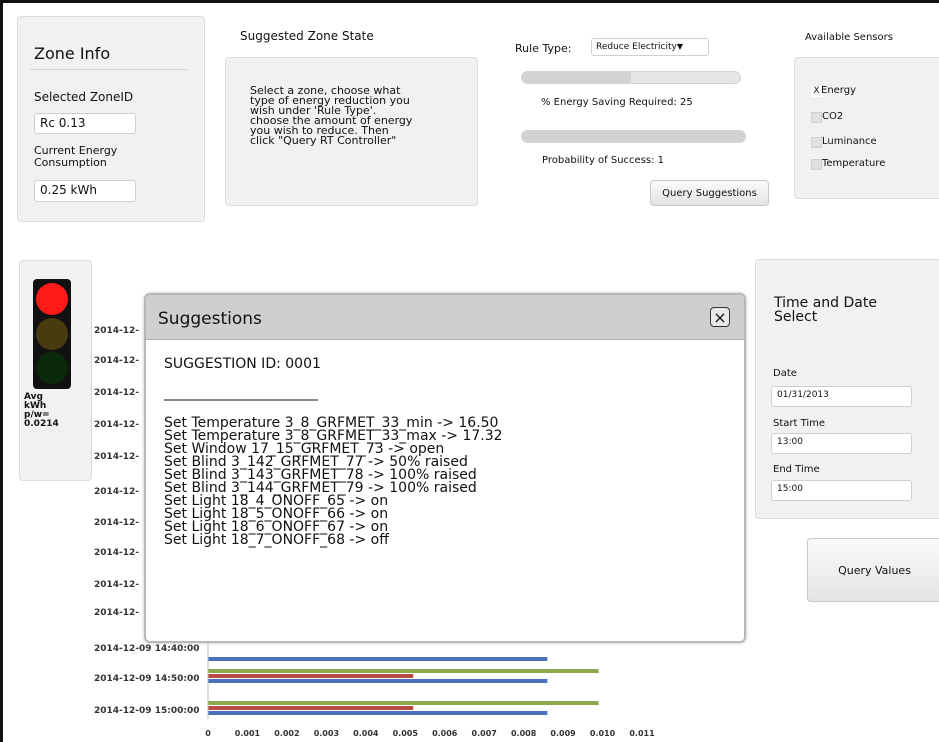  I want to click on date-input: 01/31/2013, so click(841, 396).